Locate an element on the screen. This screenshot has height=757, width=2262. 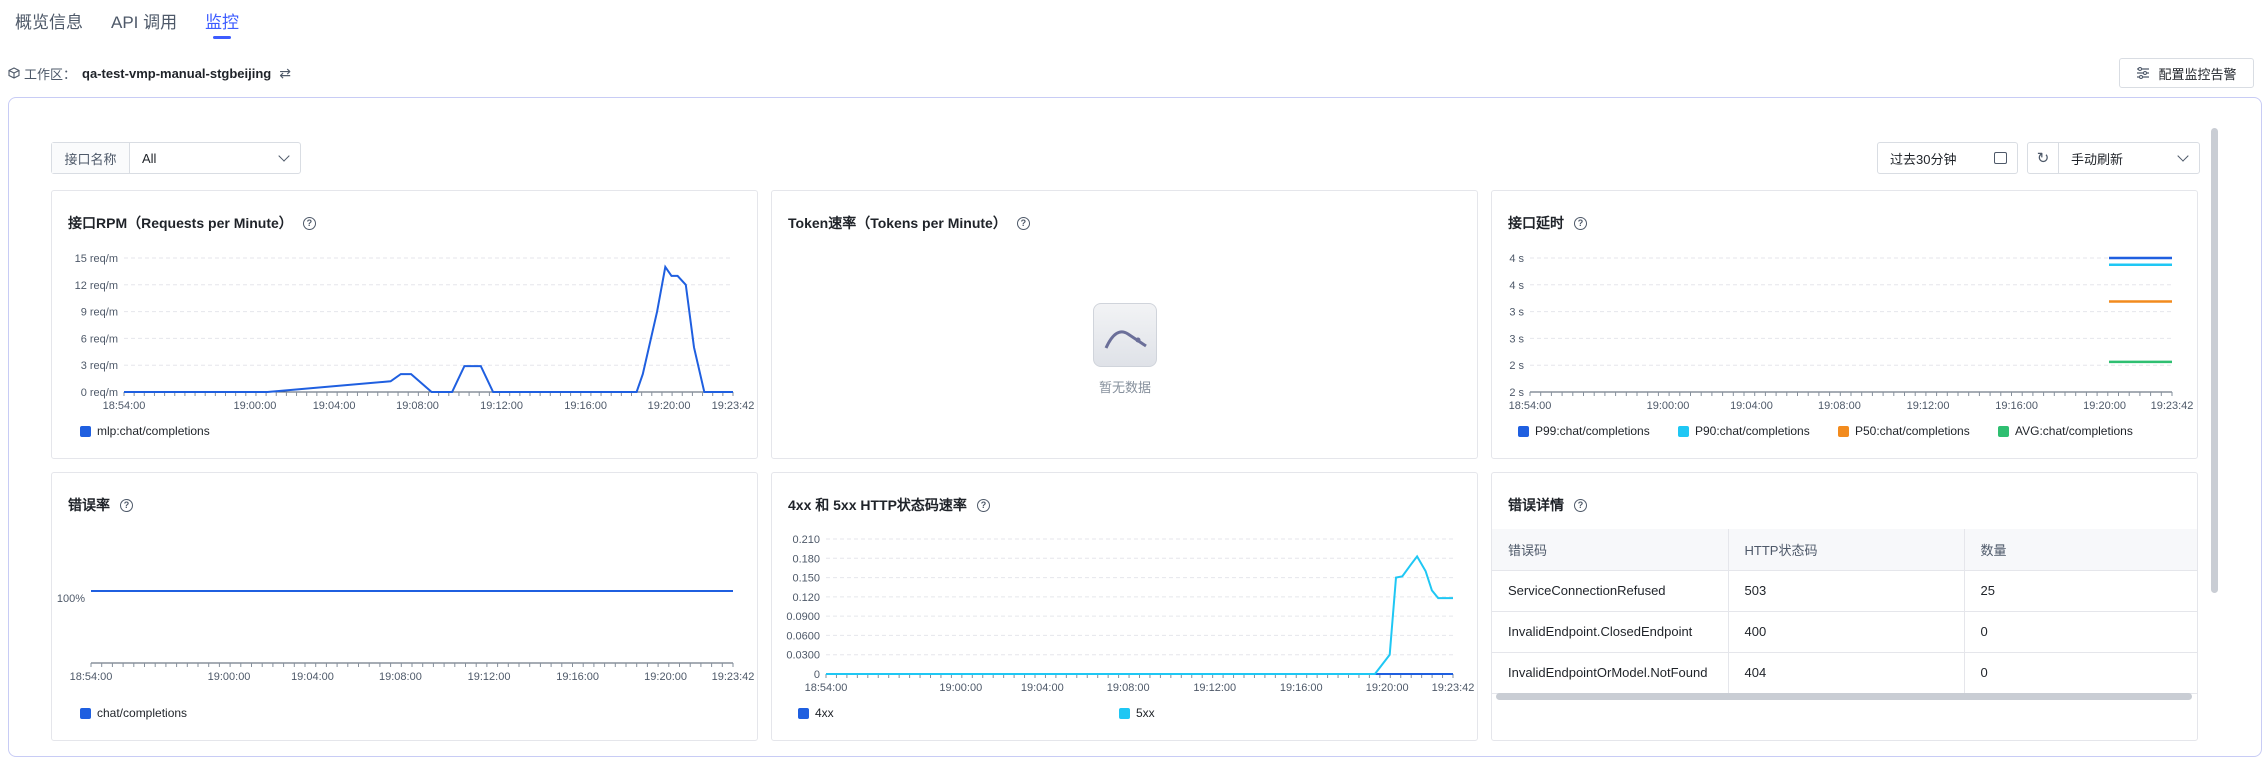
legend-label: mlp:chat/completions is located at coordinates (153, 431).